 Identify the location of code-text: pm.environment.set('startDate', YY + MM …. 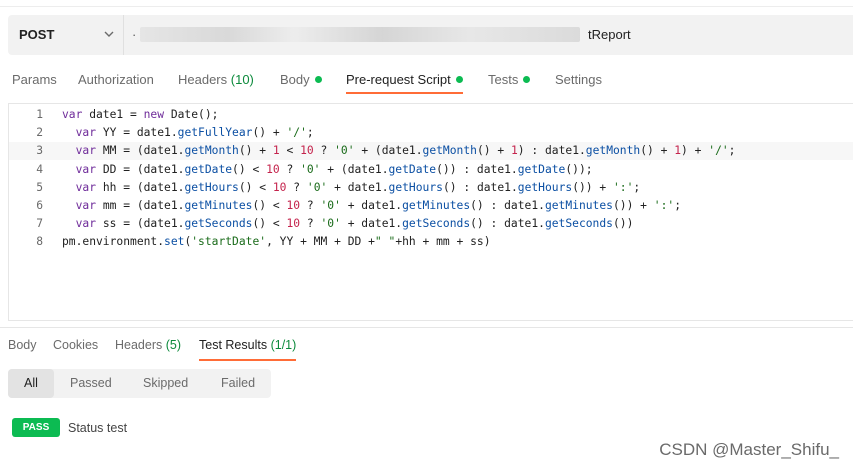
(276, 242).